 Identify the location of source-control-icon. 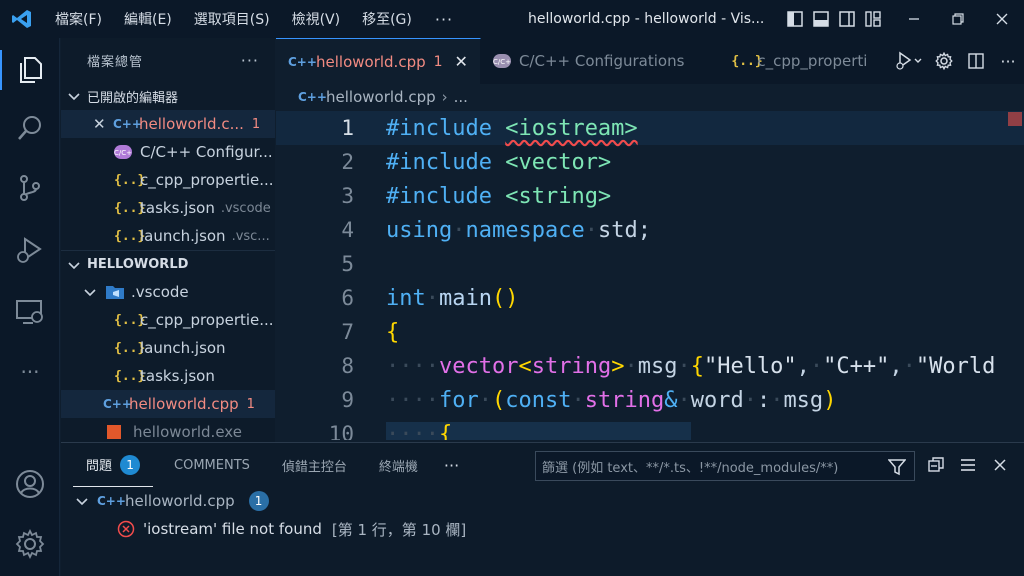
(30, 188).